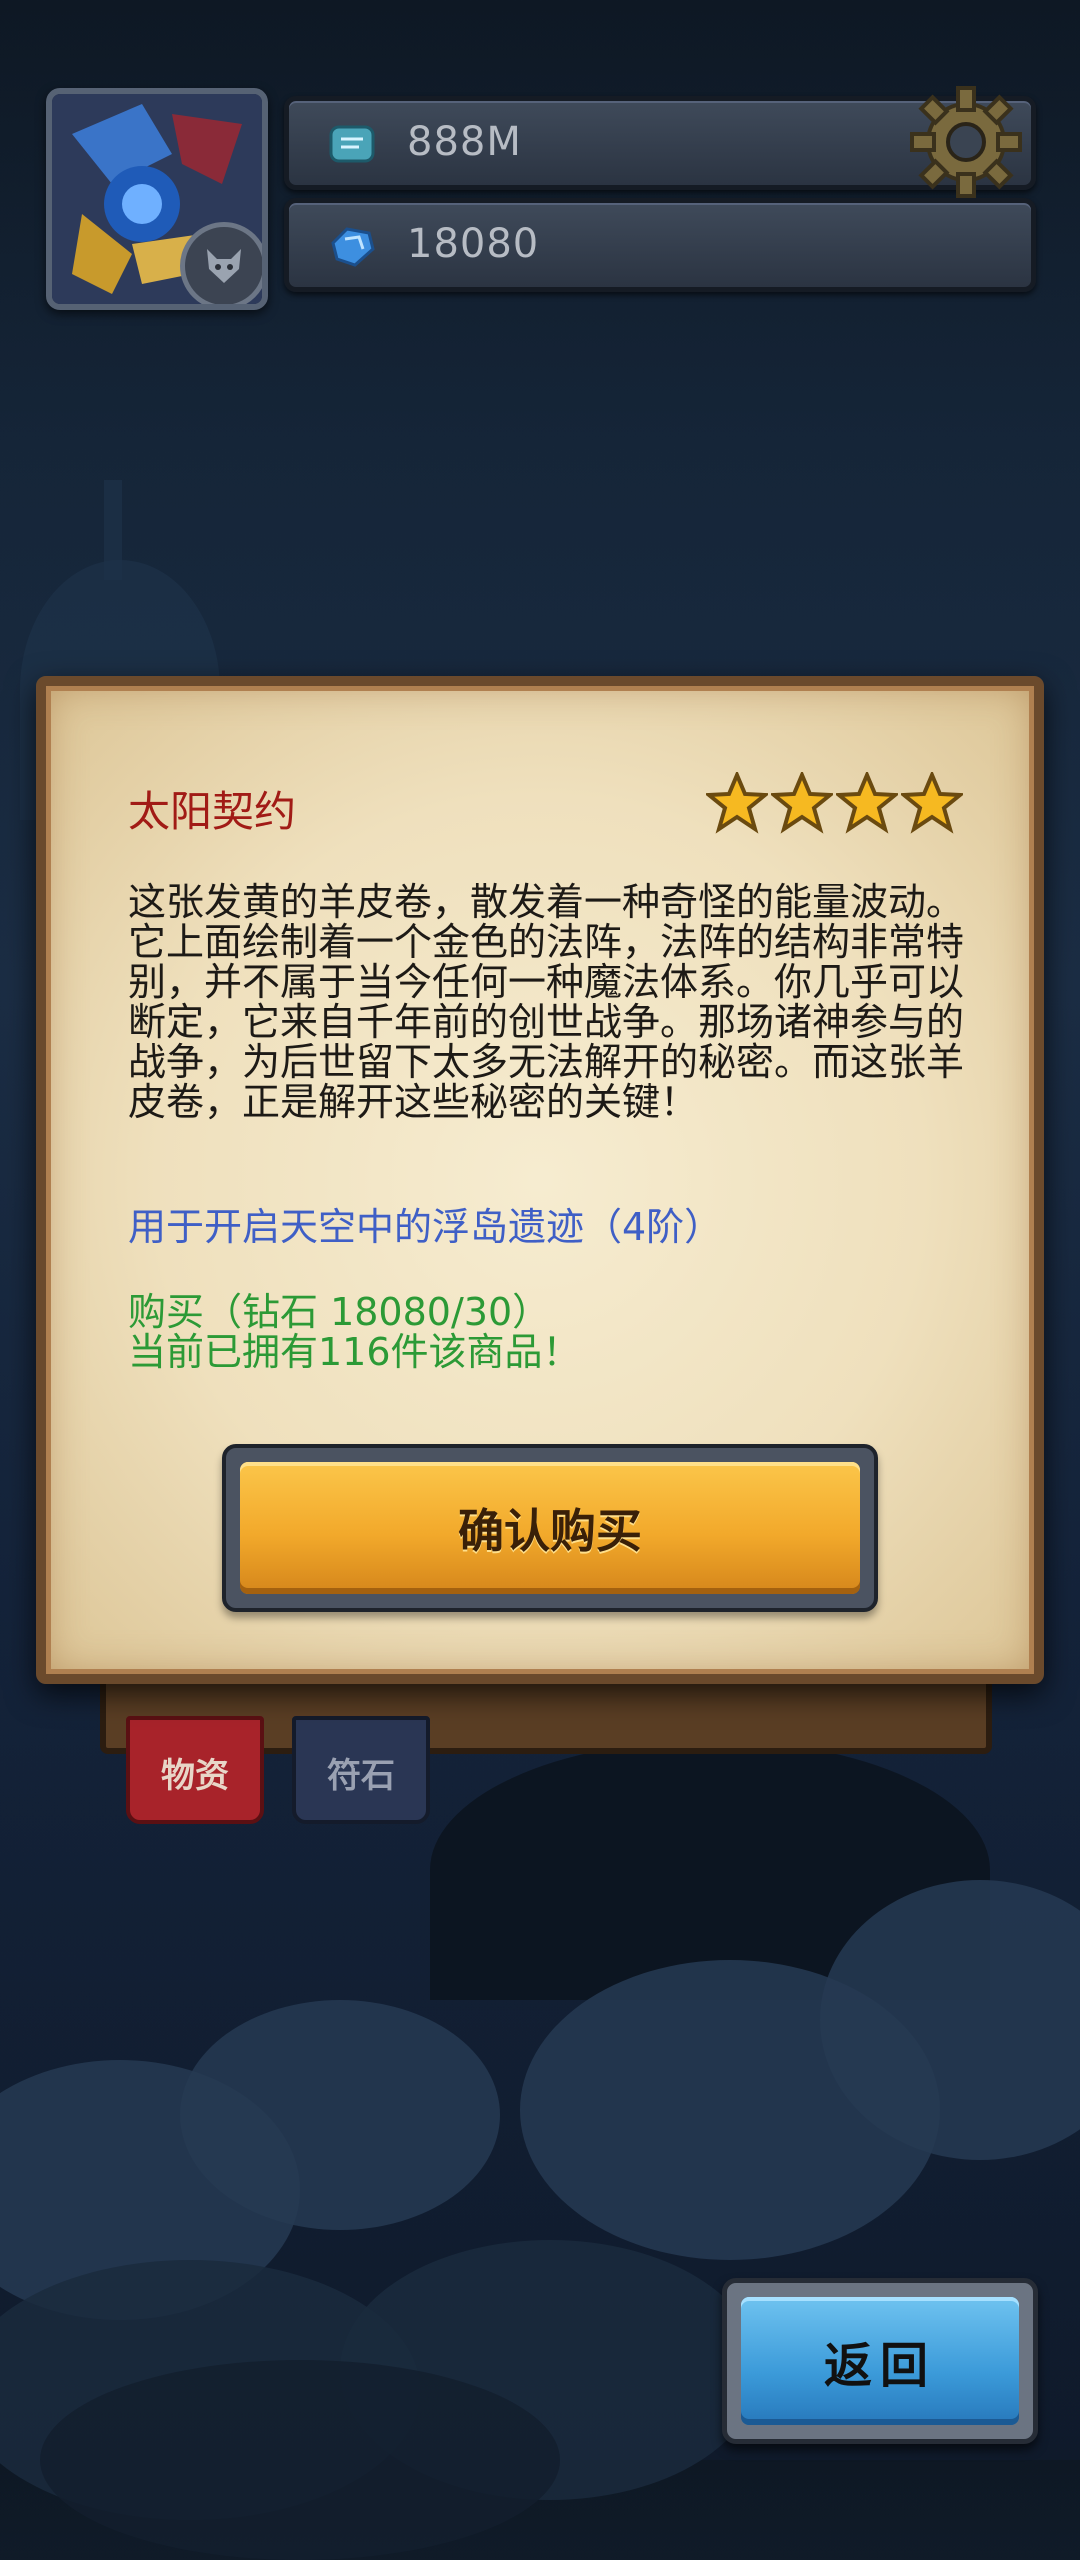  Describe the element at coordinates (660, 245) in the screenshot. I see `diamond-resource-bar: 18080` at that location.